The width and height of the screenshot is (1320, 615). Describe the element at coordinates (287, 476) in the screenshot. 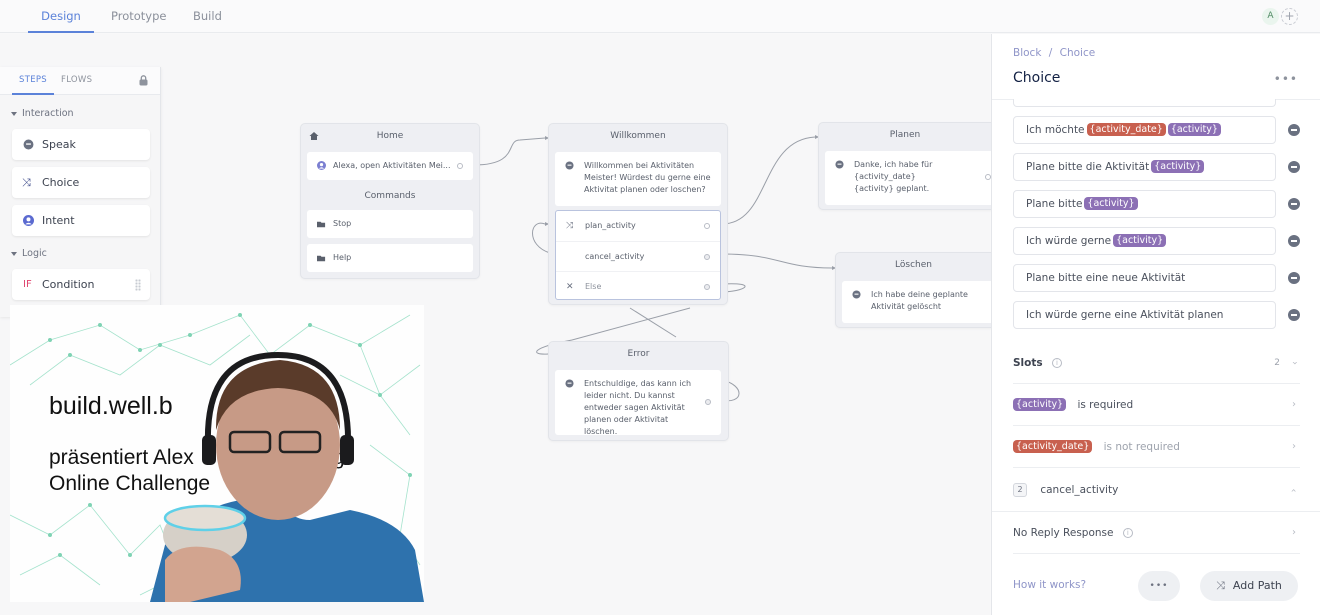

I see `presenter-video` at that location.